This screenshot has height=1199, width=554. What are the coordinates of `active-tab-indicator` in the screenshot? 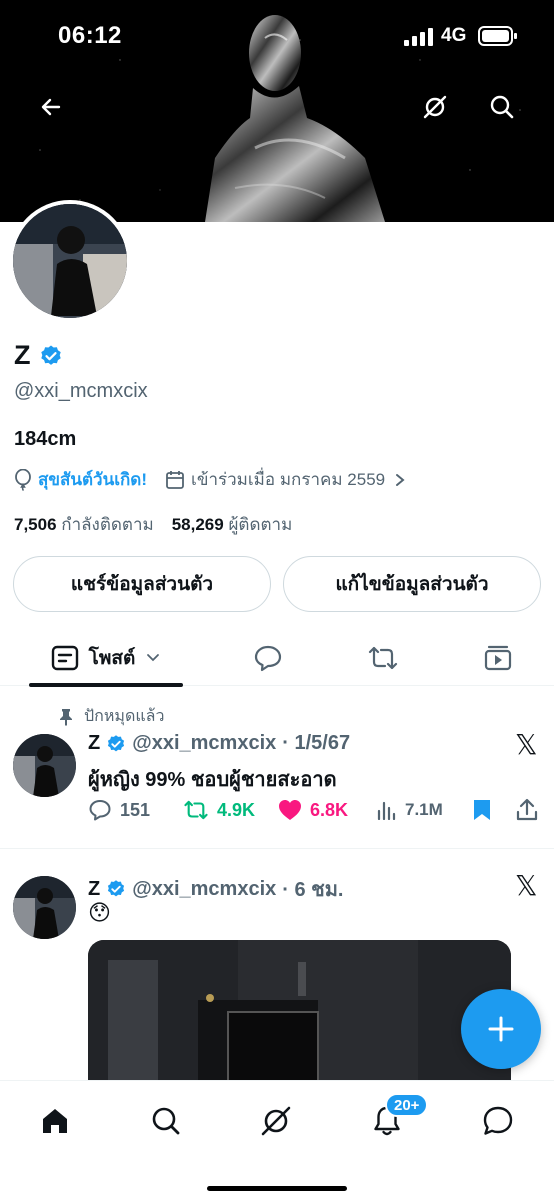 It's located at (106, 685).